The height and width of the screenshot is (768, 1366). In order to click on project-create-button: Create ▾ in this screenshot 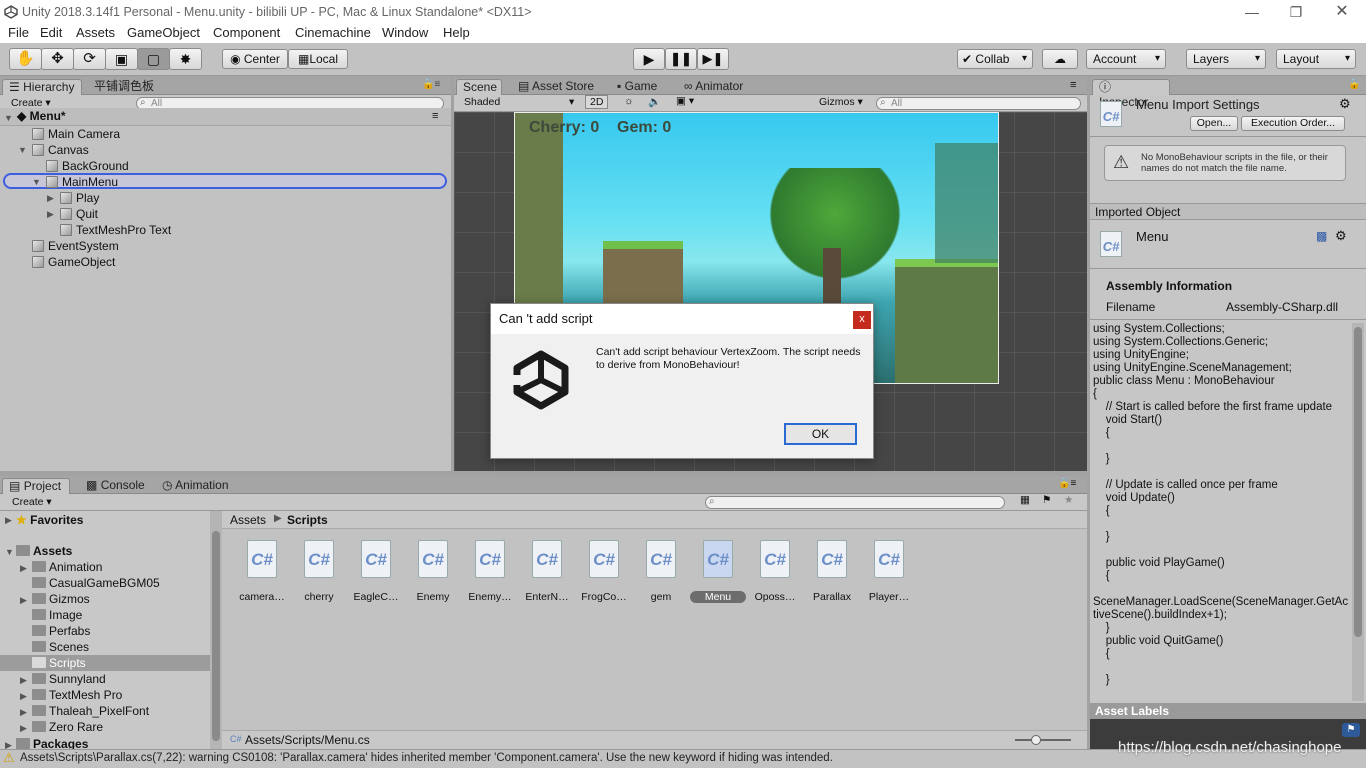, I will do `click(32, 502)`.